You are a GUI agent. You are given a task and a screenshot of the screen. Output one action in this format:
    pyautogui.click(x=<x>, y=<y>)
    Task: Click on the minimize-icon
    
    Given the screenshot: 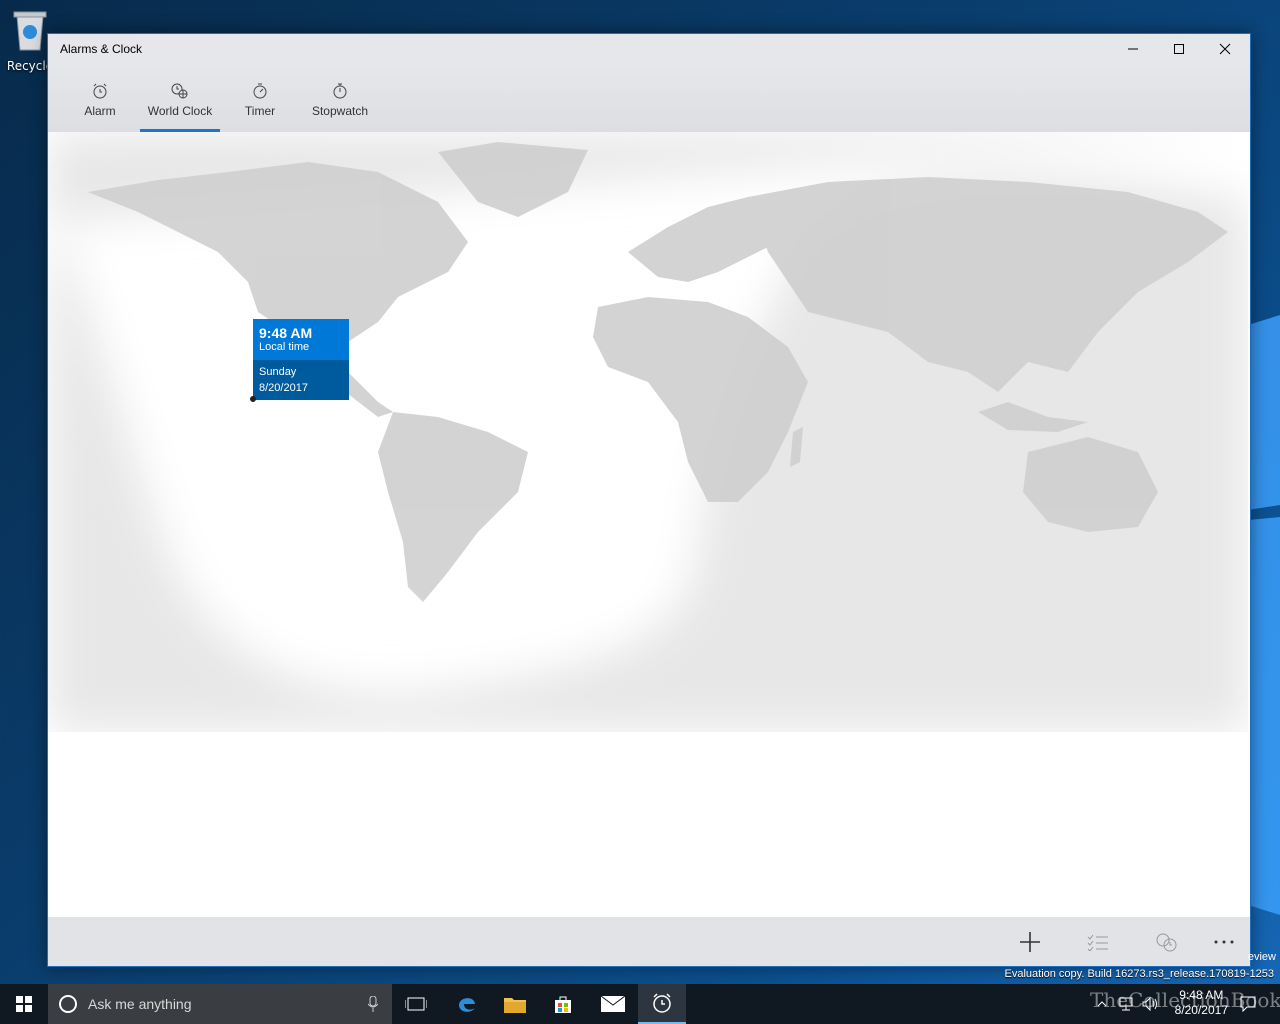 What is the action you would take?
    pyautogui.click(x=1133, y=49)
    